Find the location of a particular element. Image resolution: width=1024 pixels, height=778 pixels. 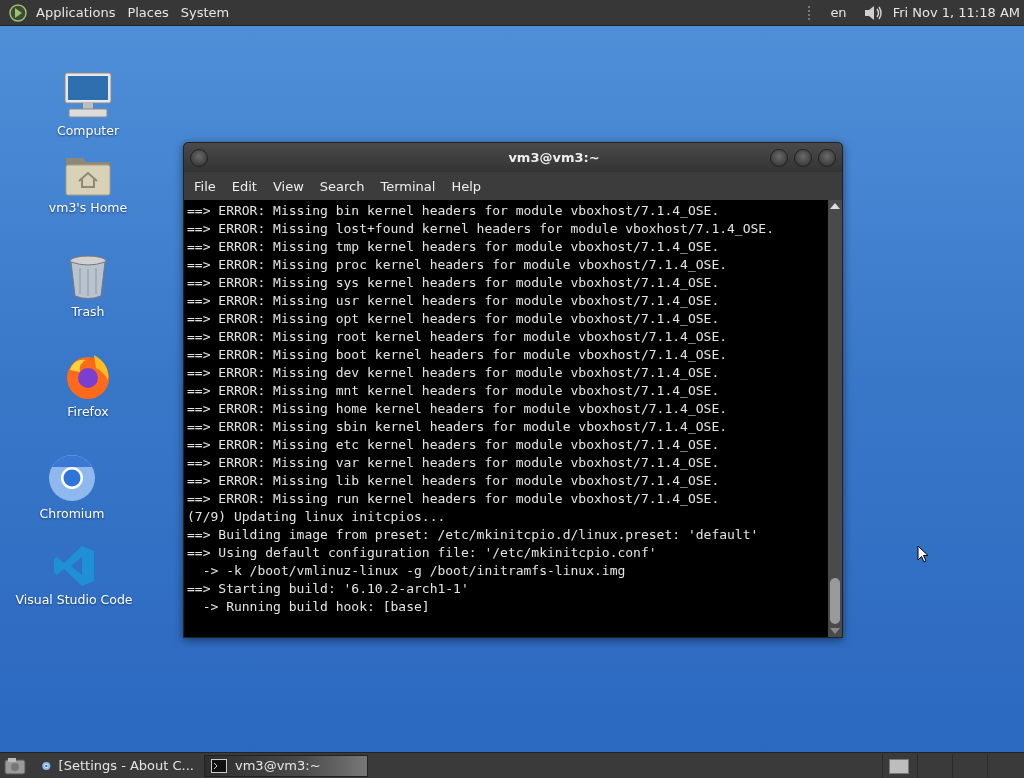

panel-menu: System is located at coordinates (205, 12).